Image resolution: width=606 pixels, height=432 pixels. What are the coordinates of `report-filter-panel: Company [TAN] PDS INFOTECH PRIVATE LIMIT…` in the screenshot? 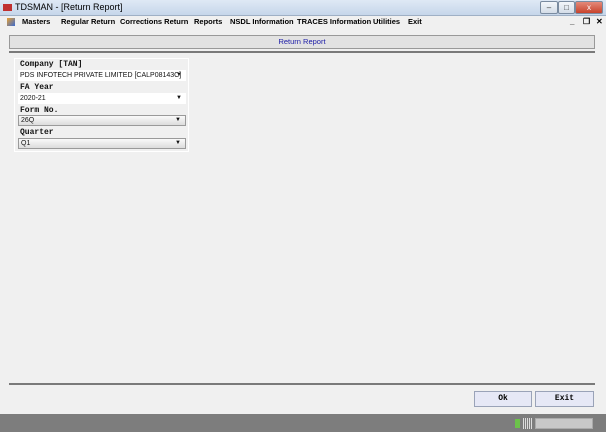 It's located at (101, 105).